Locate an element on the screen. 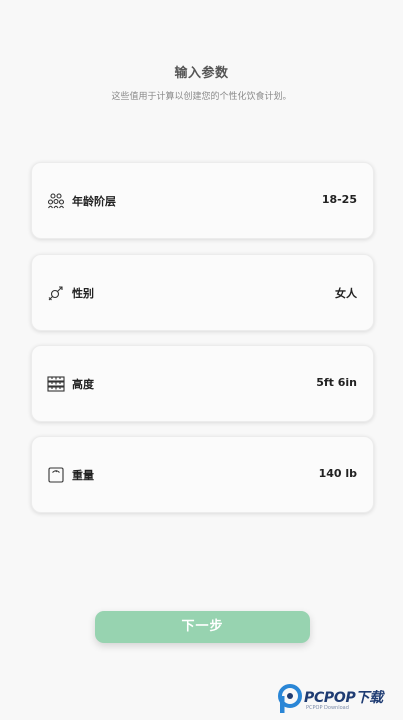  watermark: PCPOP下载 PCPOP Download is located at coordinates (339, 700).